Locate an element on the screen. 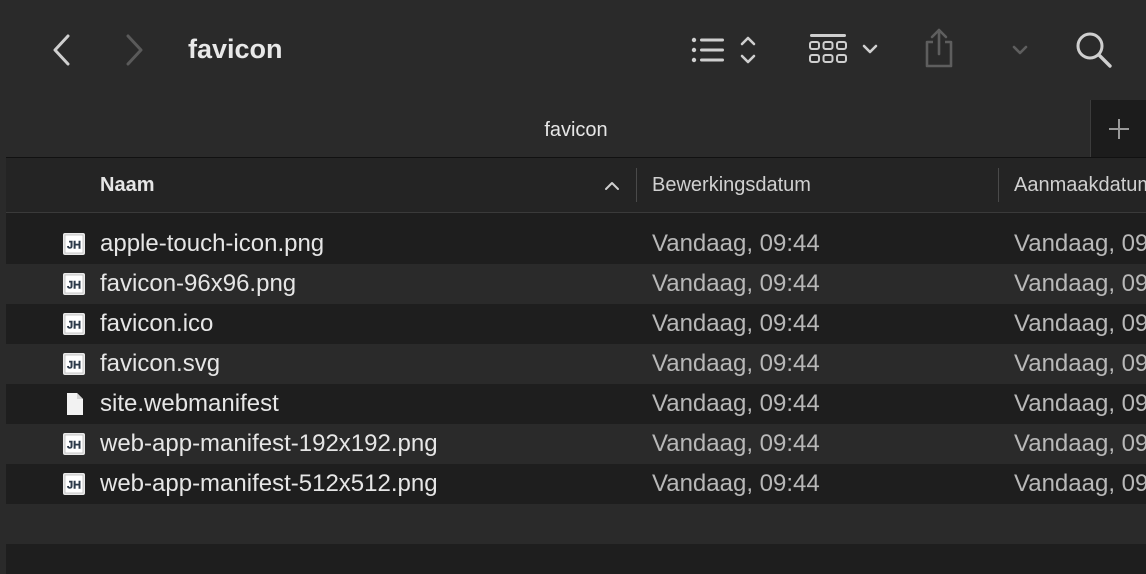  column-created-header: Aanmaakdatum is located at coordinates (1080, 185).